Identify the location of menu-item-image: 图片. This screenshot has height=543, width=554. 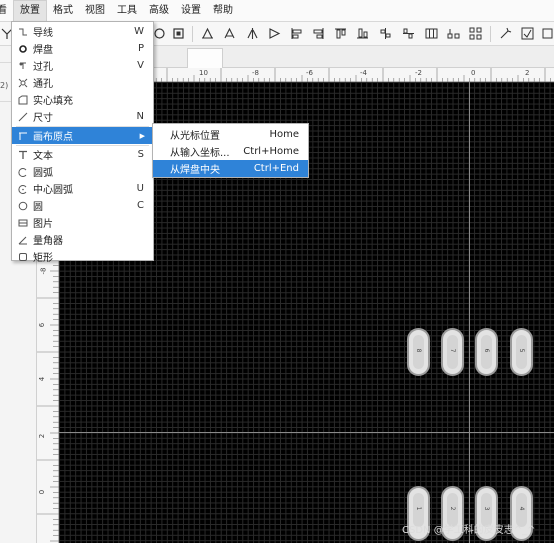
(82, 222).